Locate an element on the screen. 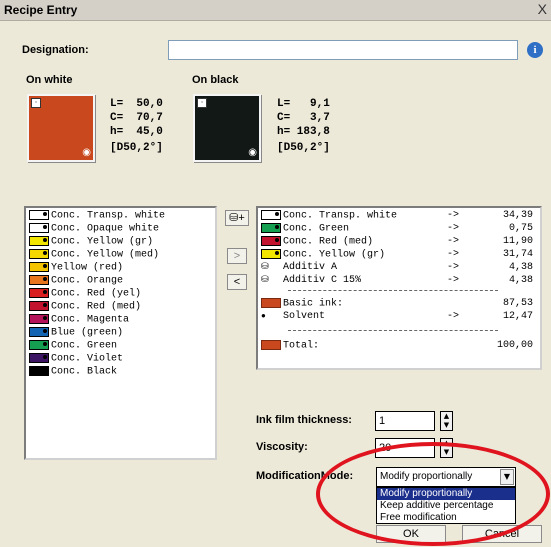  ink-film-label: Ink film thickness: is located at coordinates (304, 420).